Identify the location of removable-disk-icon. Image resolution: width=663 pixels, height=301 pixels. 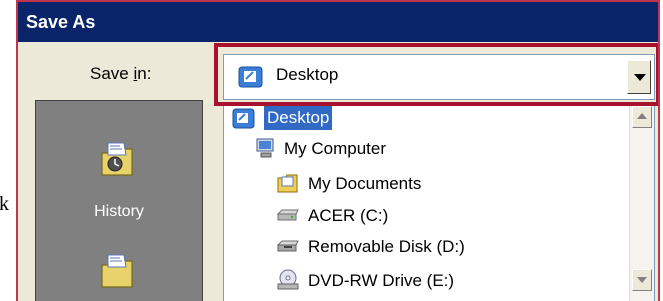
(287, 246).